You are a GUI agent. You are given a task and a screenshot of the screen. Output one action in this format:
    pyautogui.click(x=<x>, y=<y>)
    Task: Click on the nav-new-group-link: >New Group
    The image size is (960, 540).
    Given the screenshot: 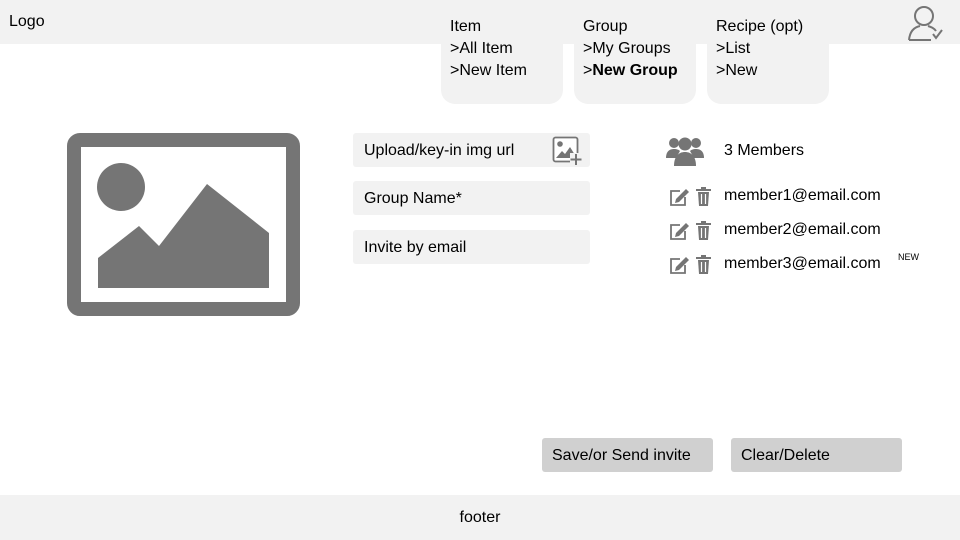 What is the action you would take?
    pyautogui.click(x=639, y=71)
    